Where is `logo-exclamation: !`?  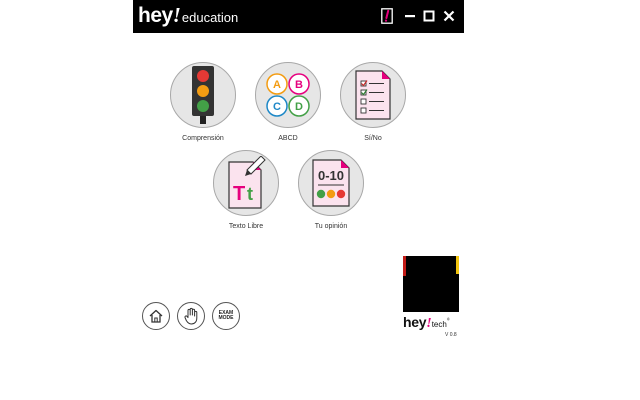 logo-exclamation: ! is located at coordinates (176, 15).